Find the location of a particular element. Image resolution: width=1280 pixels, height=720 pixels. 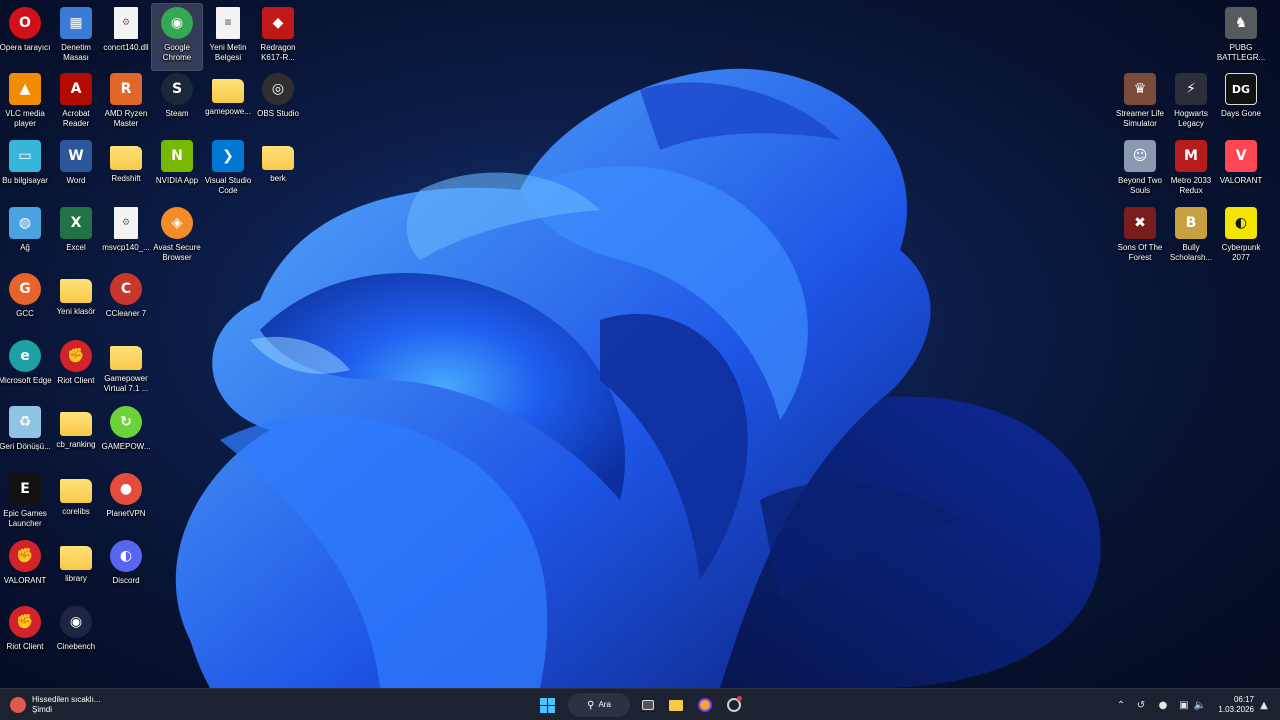

volume-icon: 🔈 is located at coordinates (1200, 705).